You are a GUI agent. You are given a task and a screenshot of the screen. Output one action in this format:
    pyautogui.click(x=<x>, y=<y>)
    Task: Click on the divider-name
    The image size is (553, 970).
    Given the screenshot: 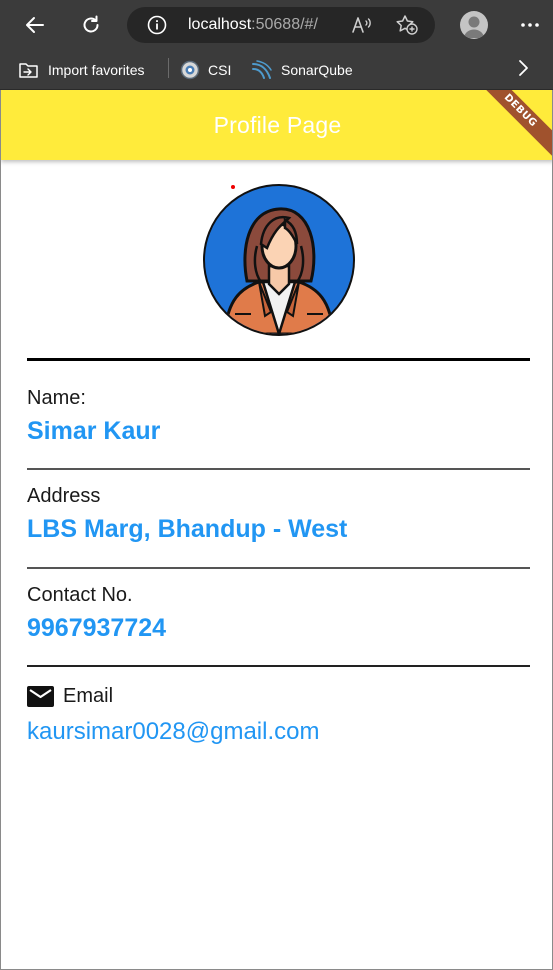 What is the action you would take?
    pyautogui.click(x=278, y=469)
    